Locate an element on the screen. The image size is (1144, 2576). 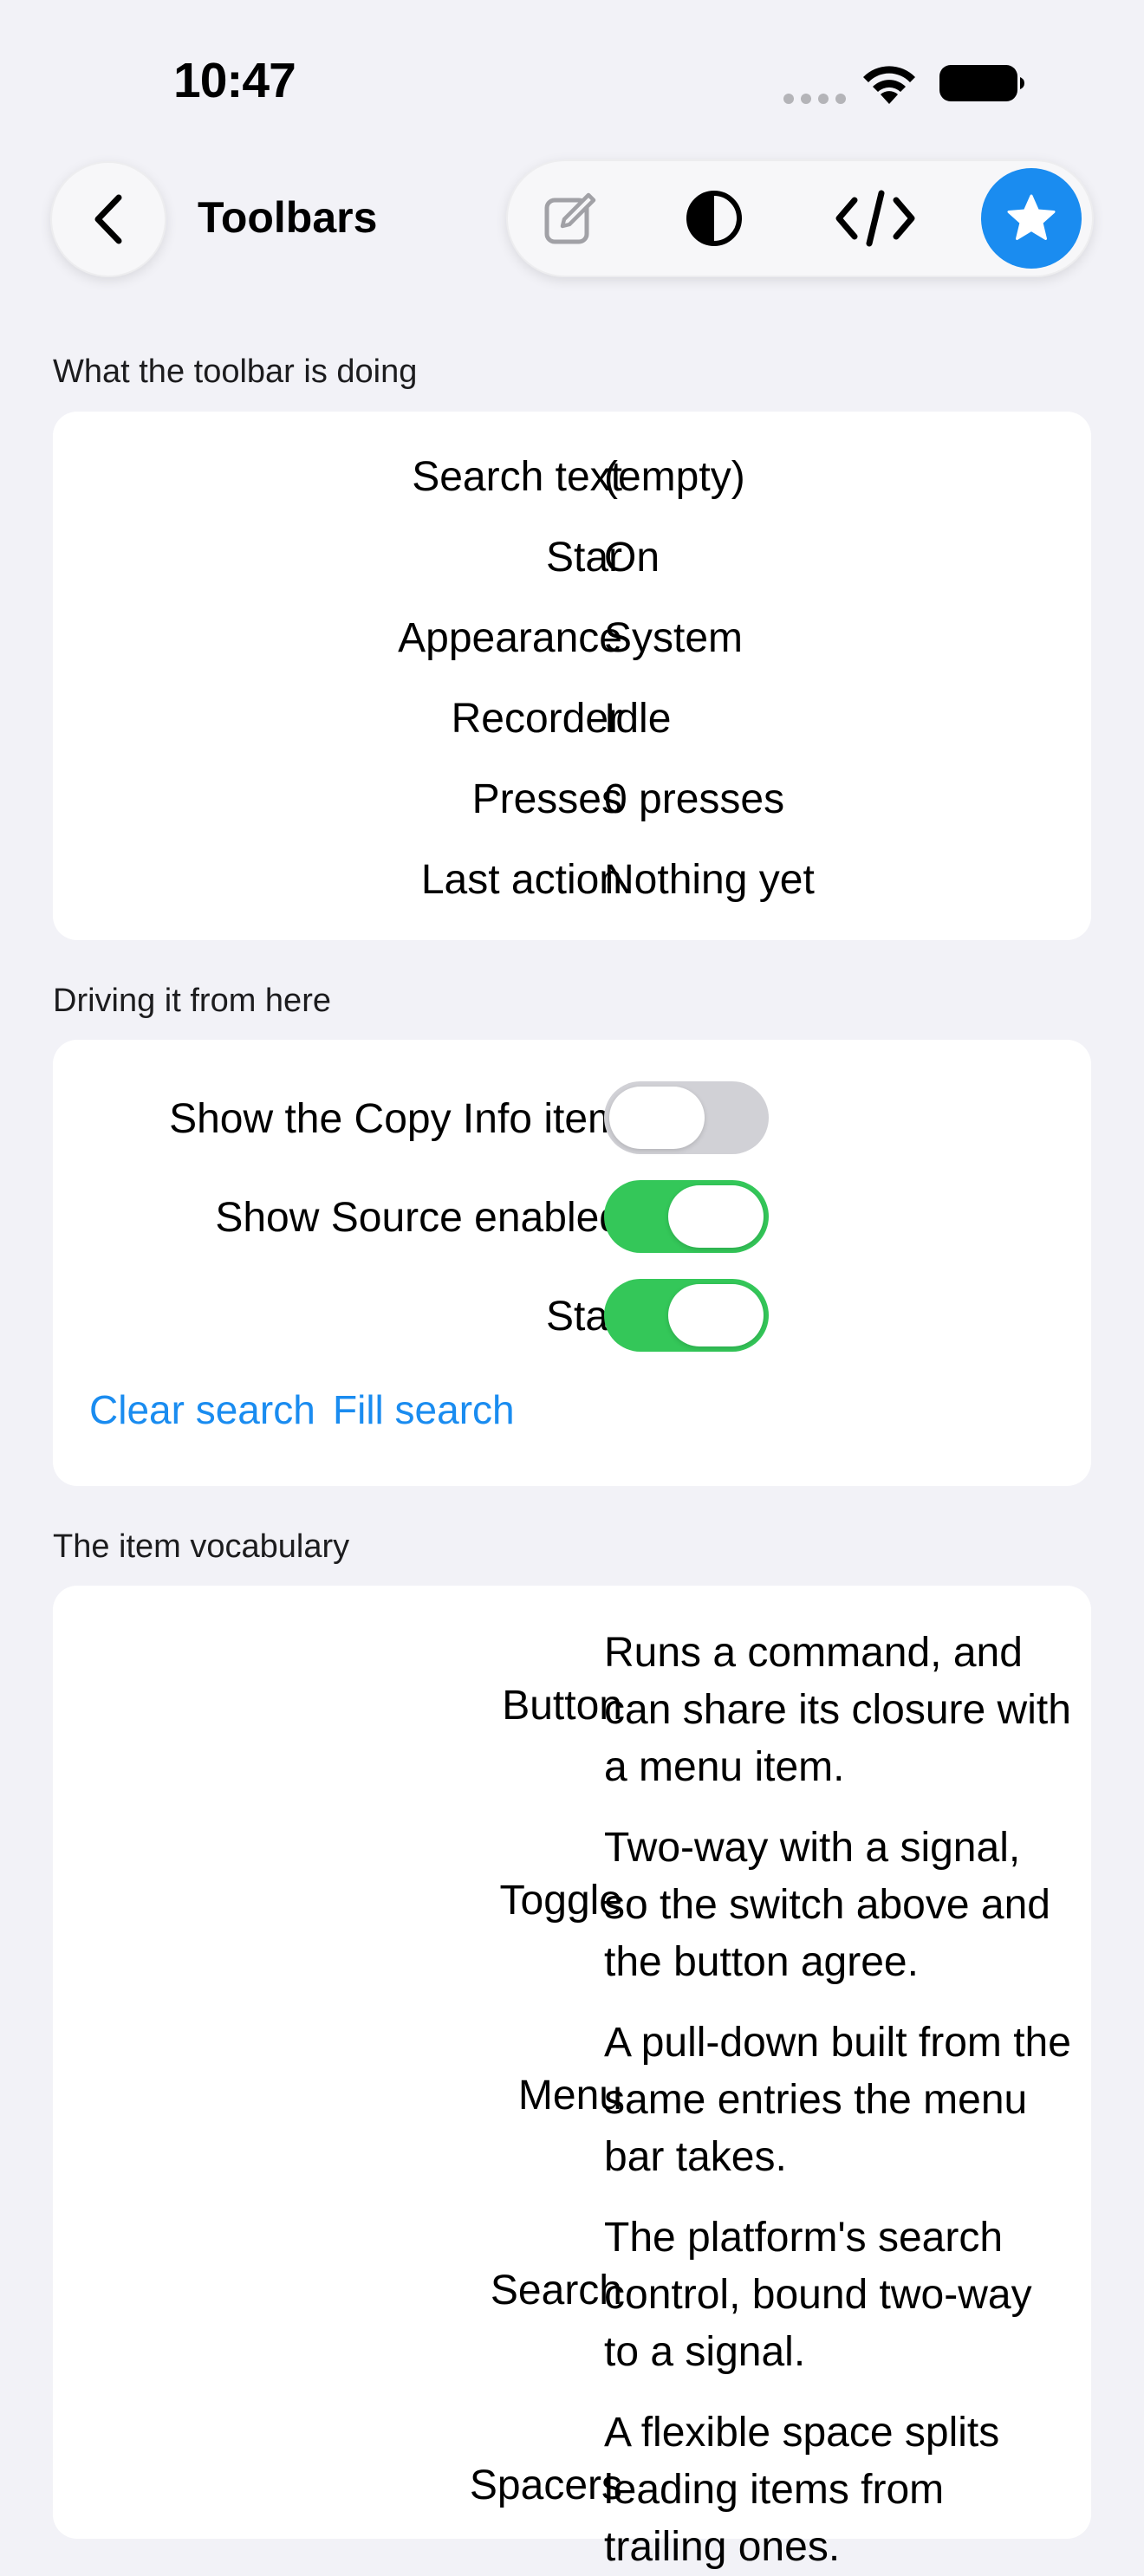
page-title: Toolbars is located at coordinates (288, 218).